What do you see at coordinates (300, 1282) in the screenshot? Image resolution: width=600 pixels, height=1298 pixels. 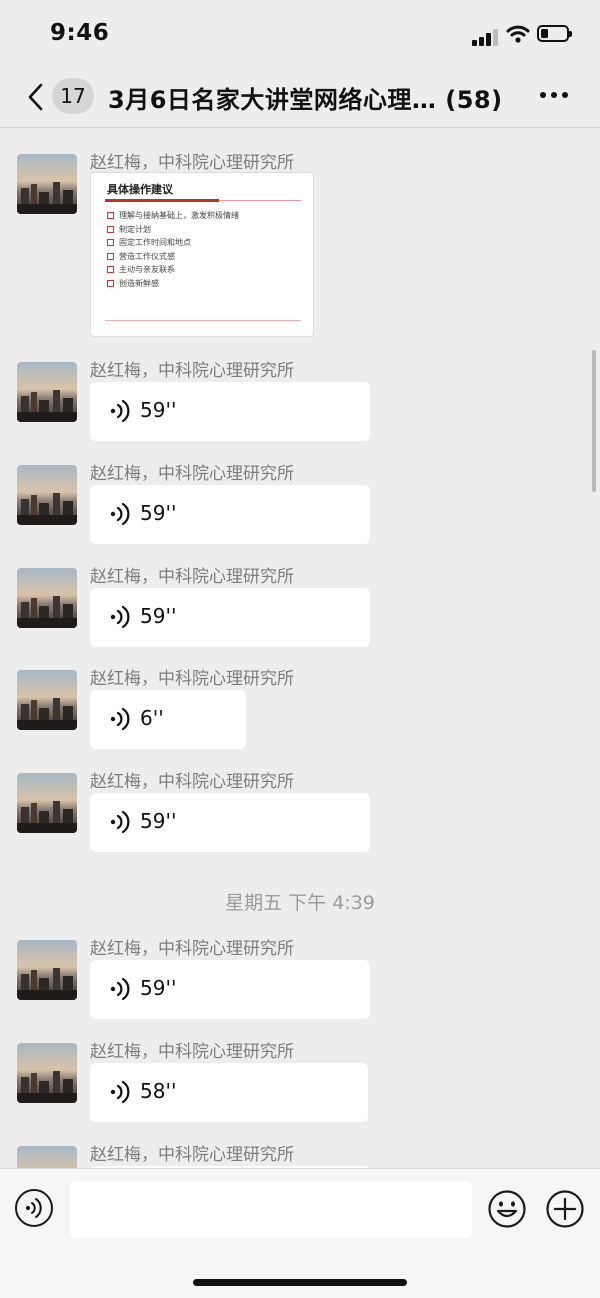 I see `home-indicator` at bounding box center [300, 1282].